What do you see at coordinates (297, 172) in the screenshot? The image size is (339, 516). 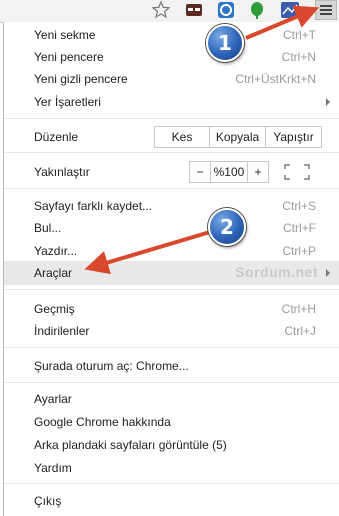 I see `fullscreen-icon` at bounding box center [297, 172].